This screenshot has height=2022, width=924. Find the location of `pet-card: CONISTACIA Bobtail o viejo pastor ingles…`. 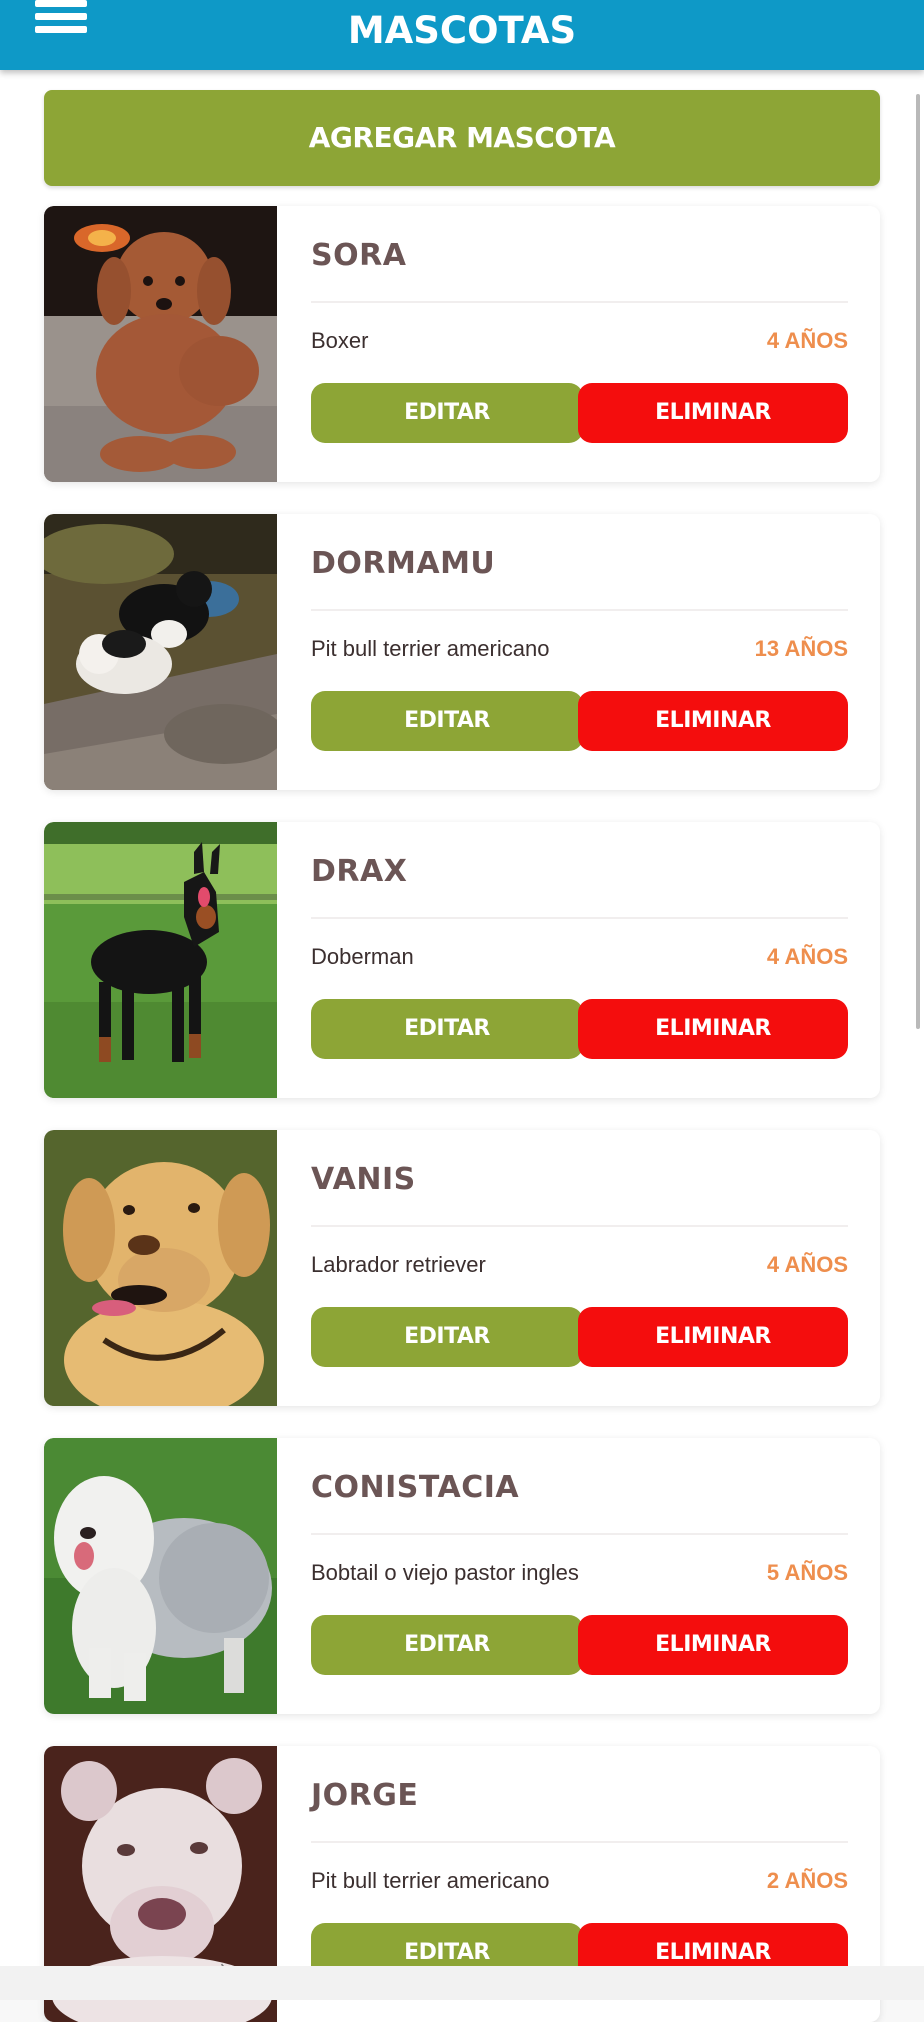

pet-card: CONISTACIA Bobtail o viejo pastor ingles… is located at coordinates (462, 1576).